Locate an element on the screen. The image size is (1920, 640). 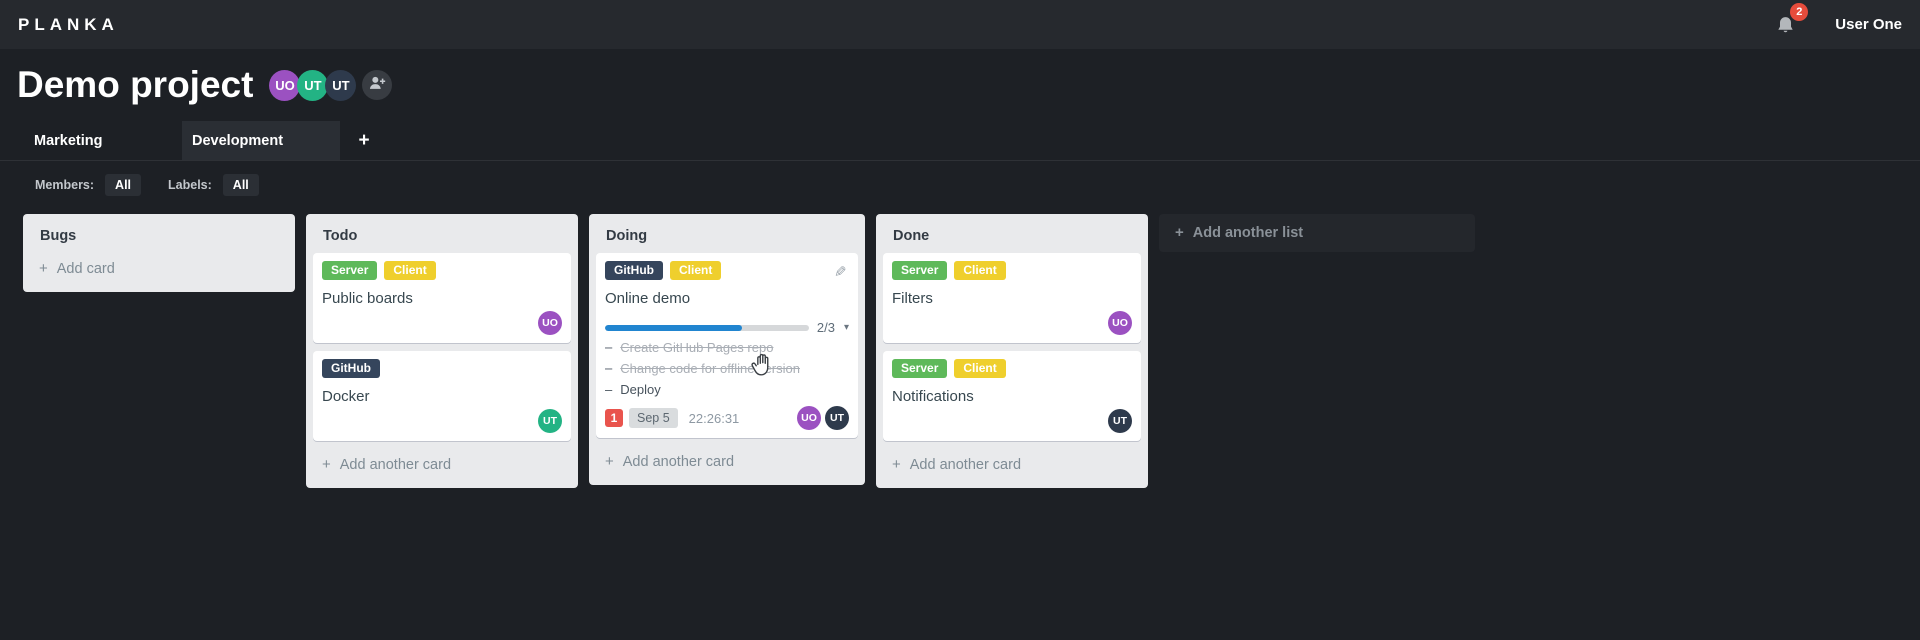
members-filter-label: Members: is located at coordinates (65, 185).